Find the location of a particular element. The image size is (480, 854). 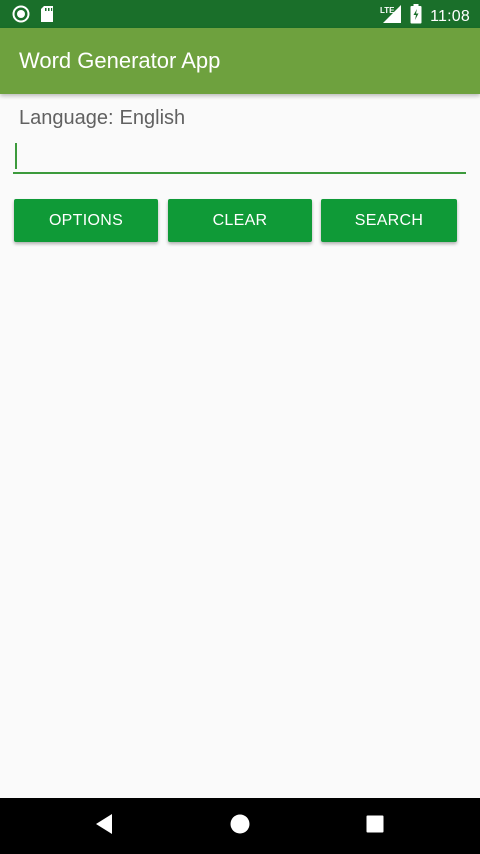

back-button is located at coordinates (104, 826).